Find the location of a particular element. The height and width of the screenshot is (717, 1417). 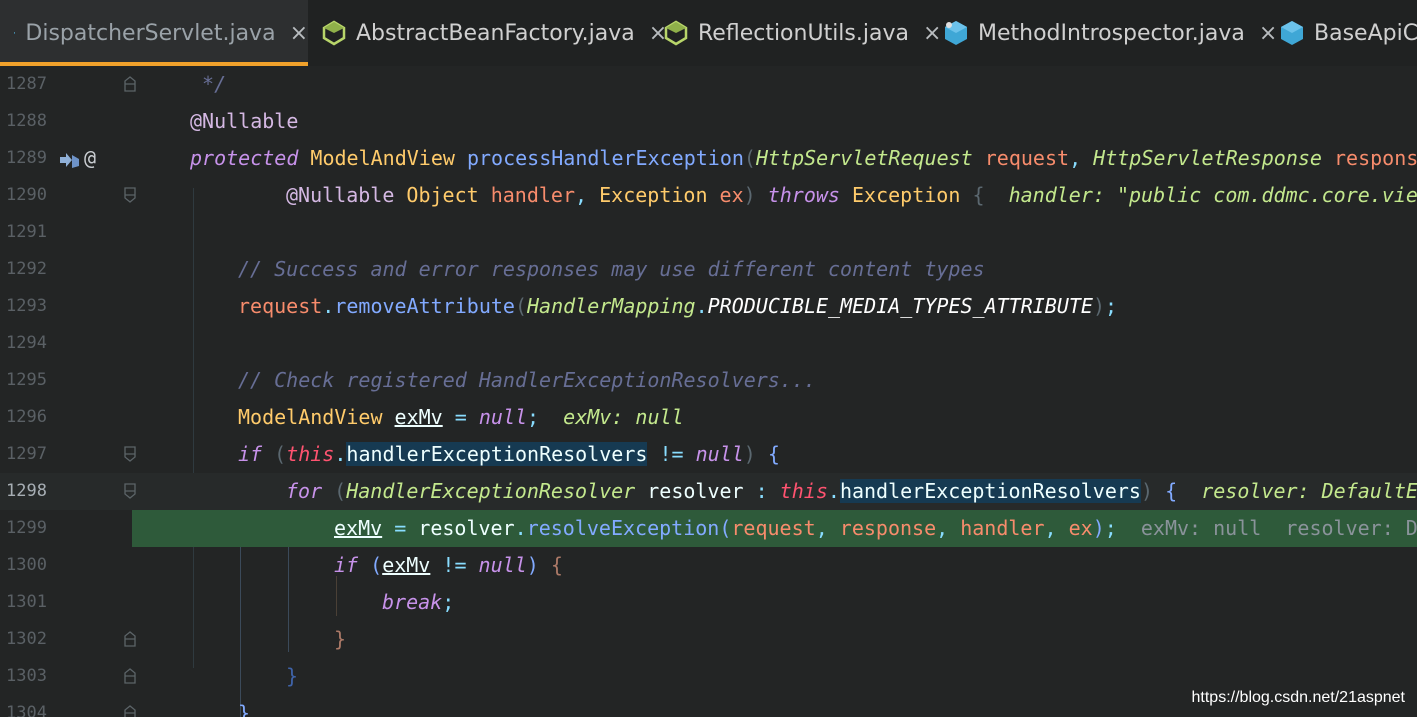

gutter-icons: @ is located at coordinates (77, 158).